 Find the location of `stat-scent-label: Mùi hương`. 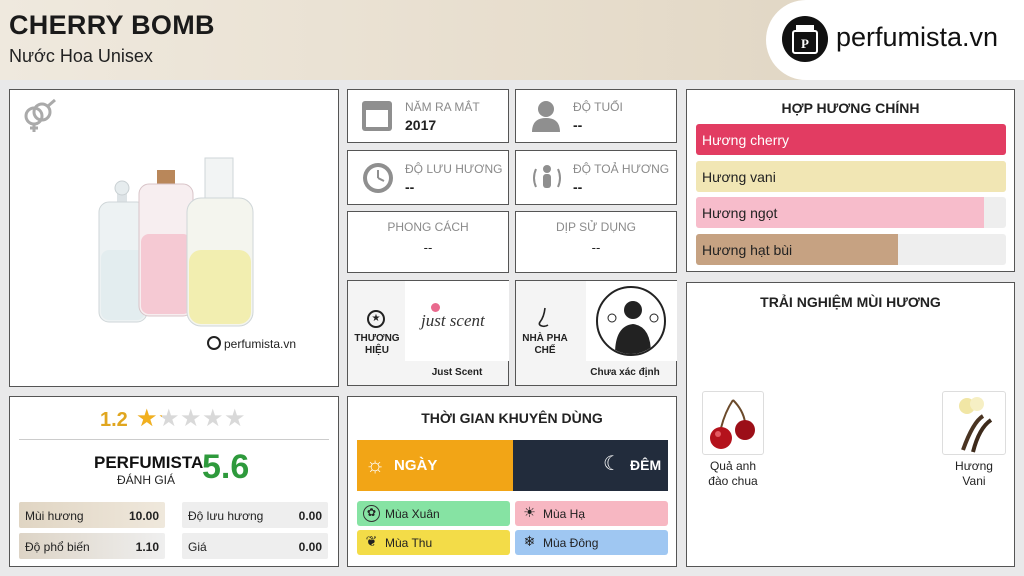

stat-scent-label: Mùi hương is located at coordinates (54, 516).